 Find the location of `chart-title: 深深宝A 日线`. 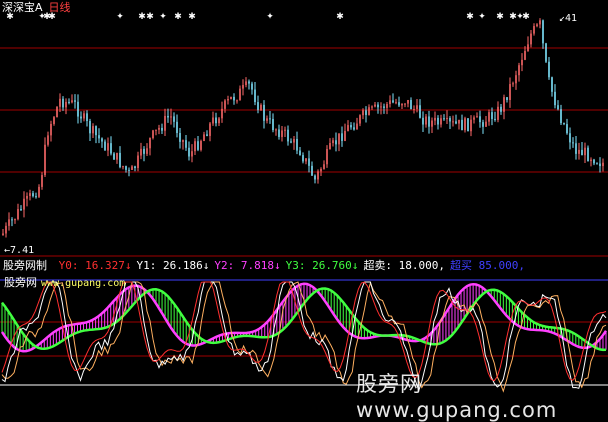

chart-title: 深深宝A 日线 is located at coordinates (36, 7).